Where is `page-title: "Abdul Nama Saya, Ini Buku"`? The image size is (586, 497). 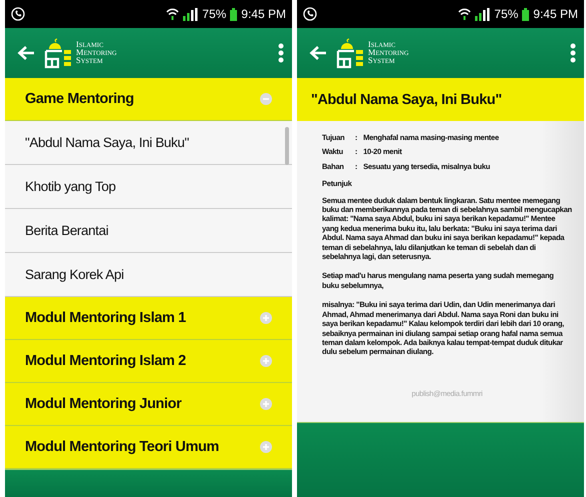 page-title: "Abdul Nama Saya, Ini Buku" is located at coordinates (440, 99).